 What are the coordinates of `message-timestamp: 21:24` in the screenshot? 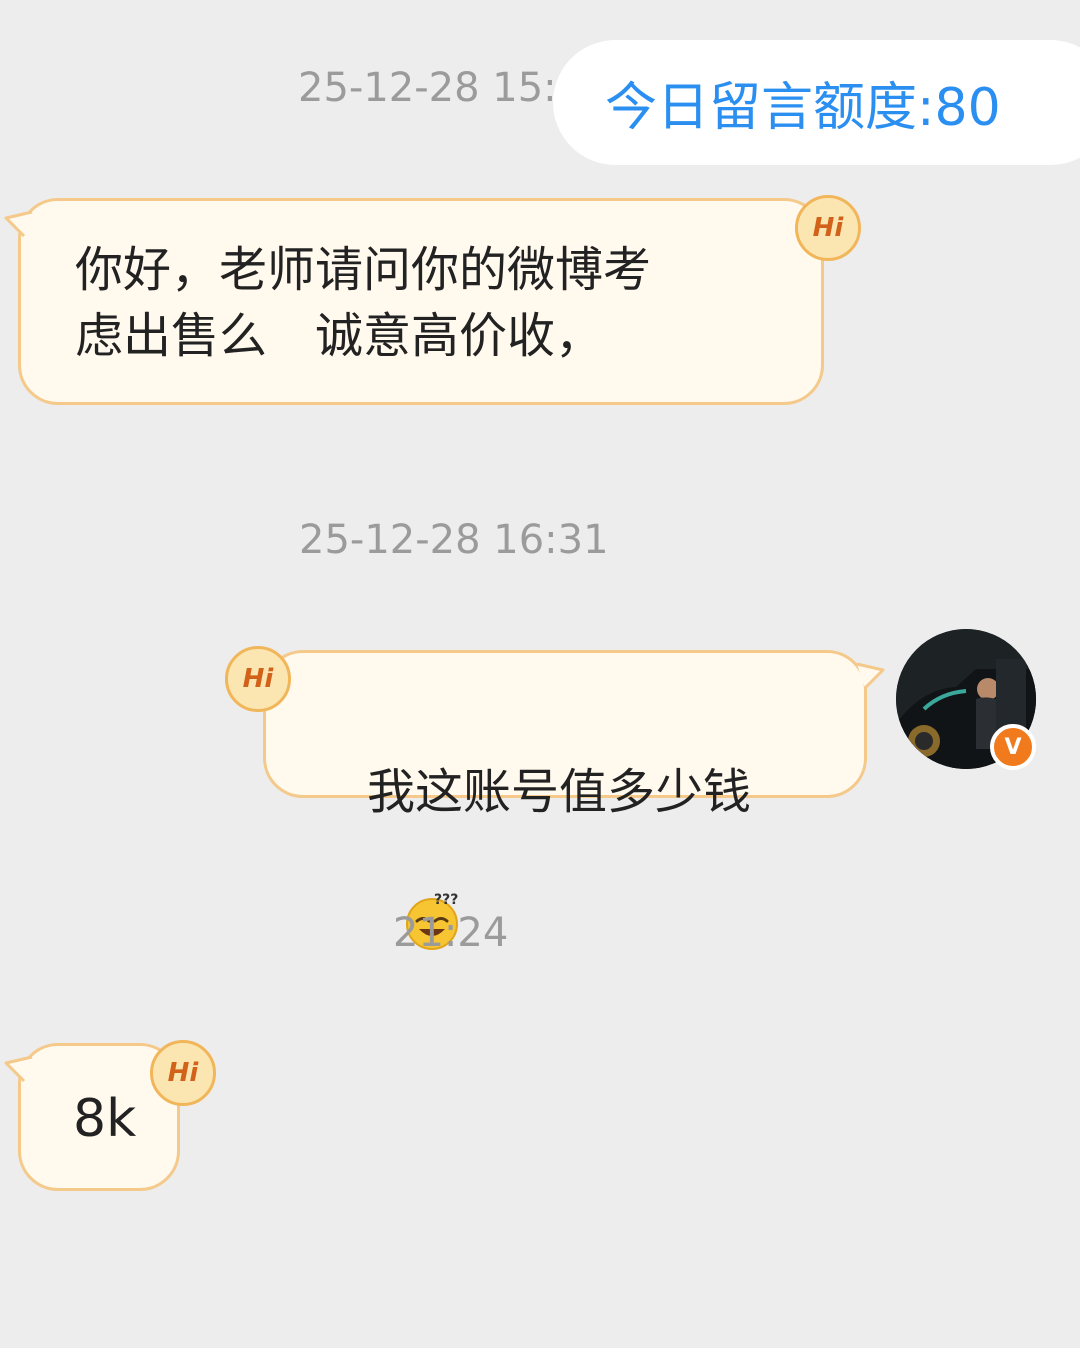 It's located at (451, 933).